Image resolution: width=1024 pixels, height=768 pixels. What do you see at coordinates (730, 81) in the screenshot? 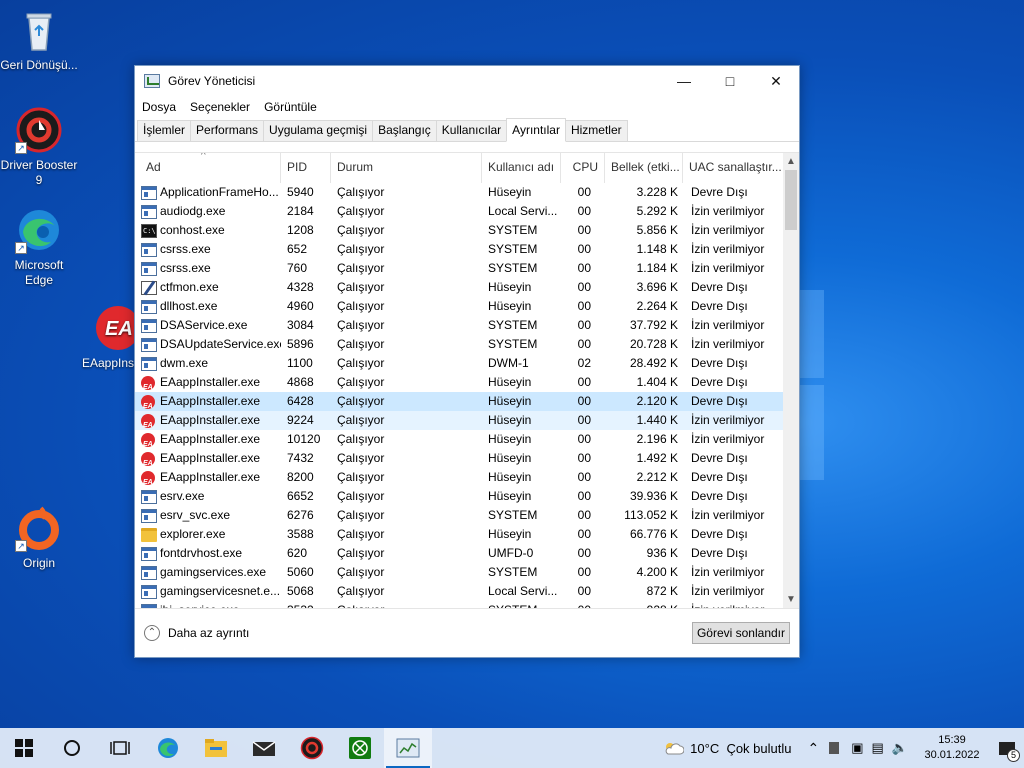
I see `maximize-button: □` at bounding box center [730, 81].